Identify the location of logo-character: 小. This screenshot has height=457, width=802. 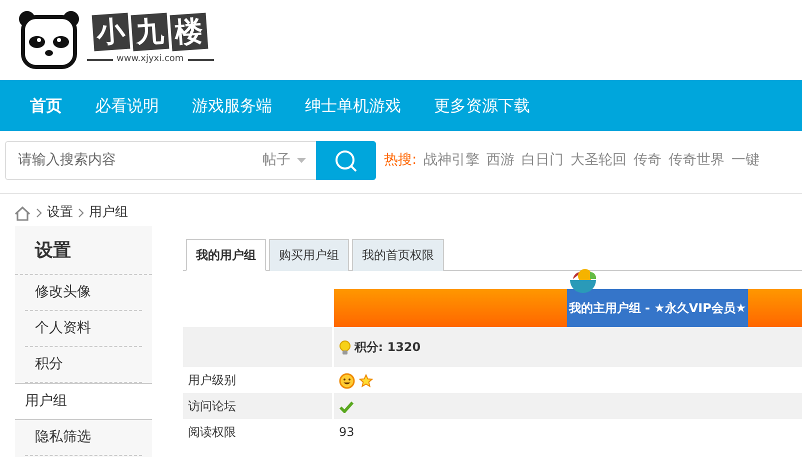
(111, 31).